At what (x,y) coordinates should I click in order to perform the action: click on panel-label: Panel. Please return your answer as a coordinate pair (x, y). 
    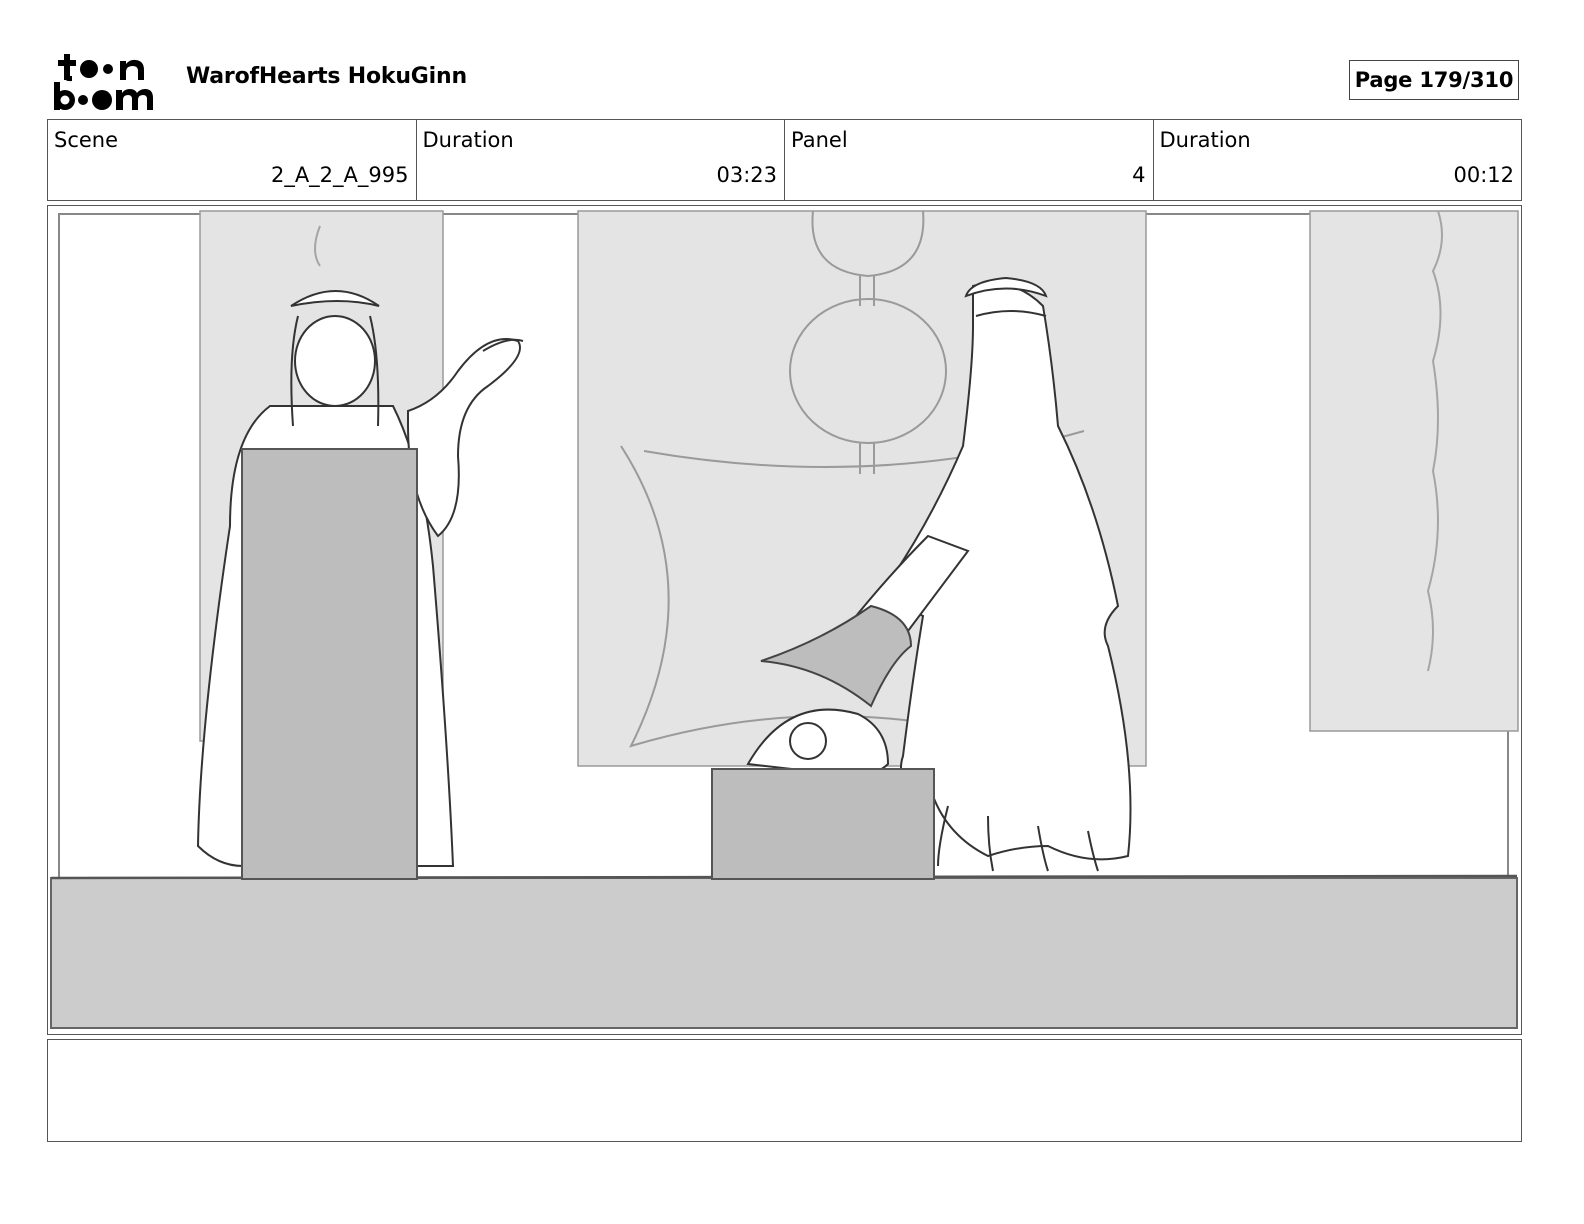
    Looking at the image, I should click on (819, 140).